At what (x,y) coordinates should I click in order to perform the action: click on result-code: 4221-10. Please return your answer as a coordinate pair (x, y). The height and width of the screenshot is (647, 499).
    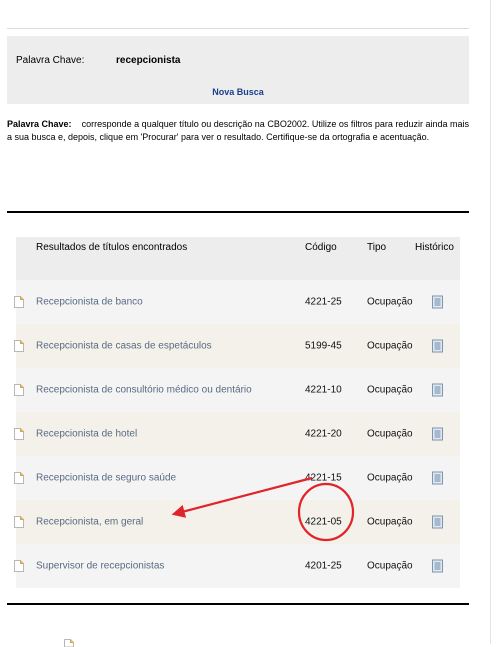
    Looking at the image, I should click on (323, 390).